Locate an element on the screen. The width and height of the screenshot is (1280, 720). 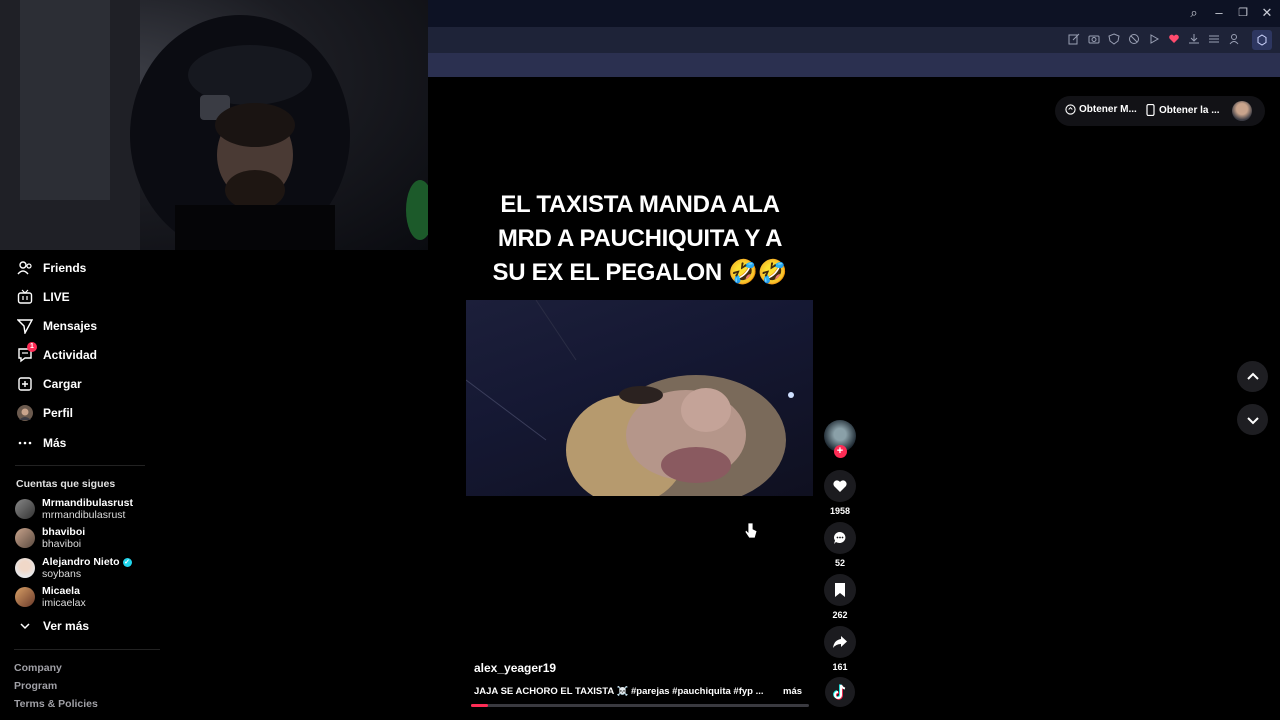
account-name: Mrmandibulasrust is located at coordinates (88, 503).